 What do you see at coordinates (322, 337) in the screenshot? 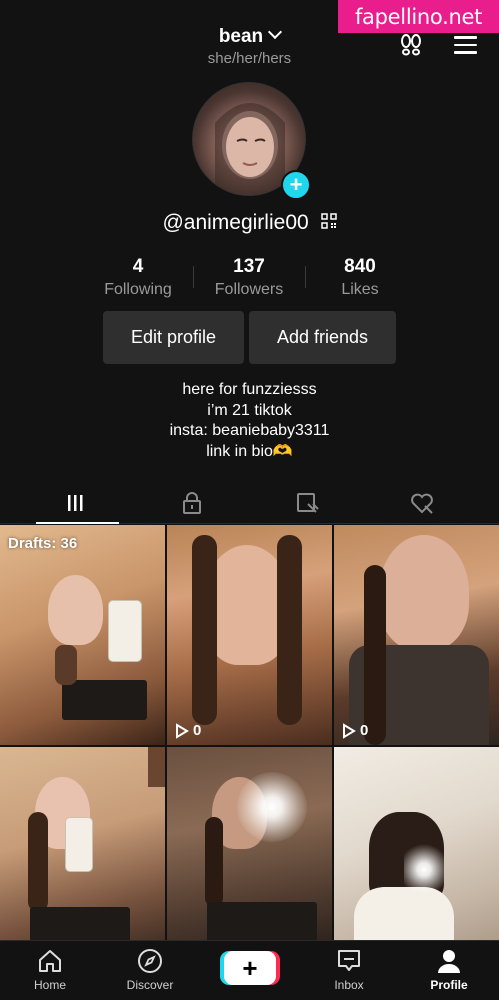
I see `add-friends-button: Add friends` at bounding box center [322, 337].